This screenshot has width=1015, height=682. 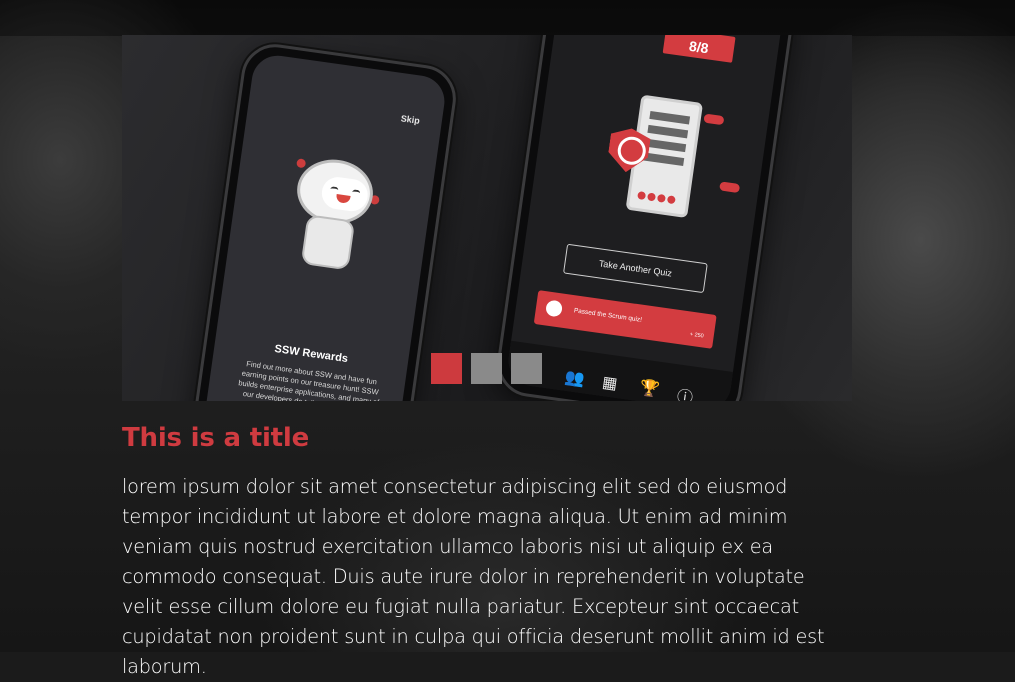 What do you see at coordinates (574, 378) in the screenshot?
I see `people-icon: 👥` at bounding box center [574, 378].